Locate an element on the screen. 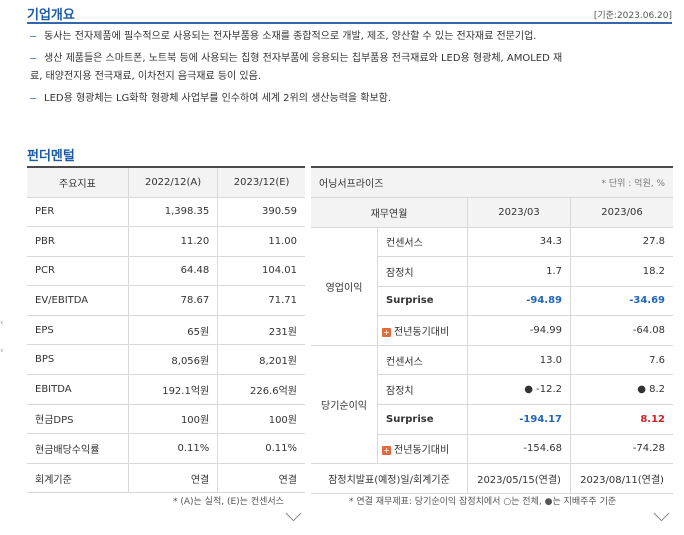  table-row: 회계기준 연결 연결 is located at coordinates (166, 478).